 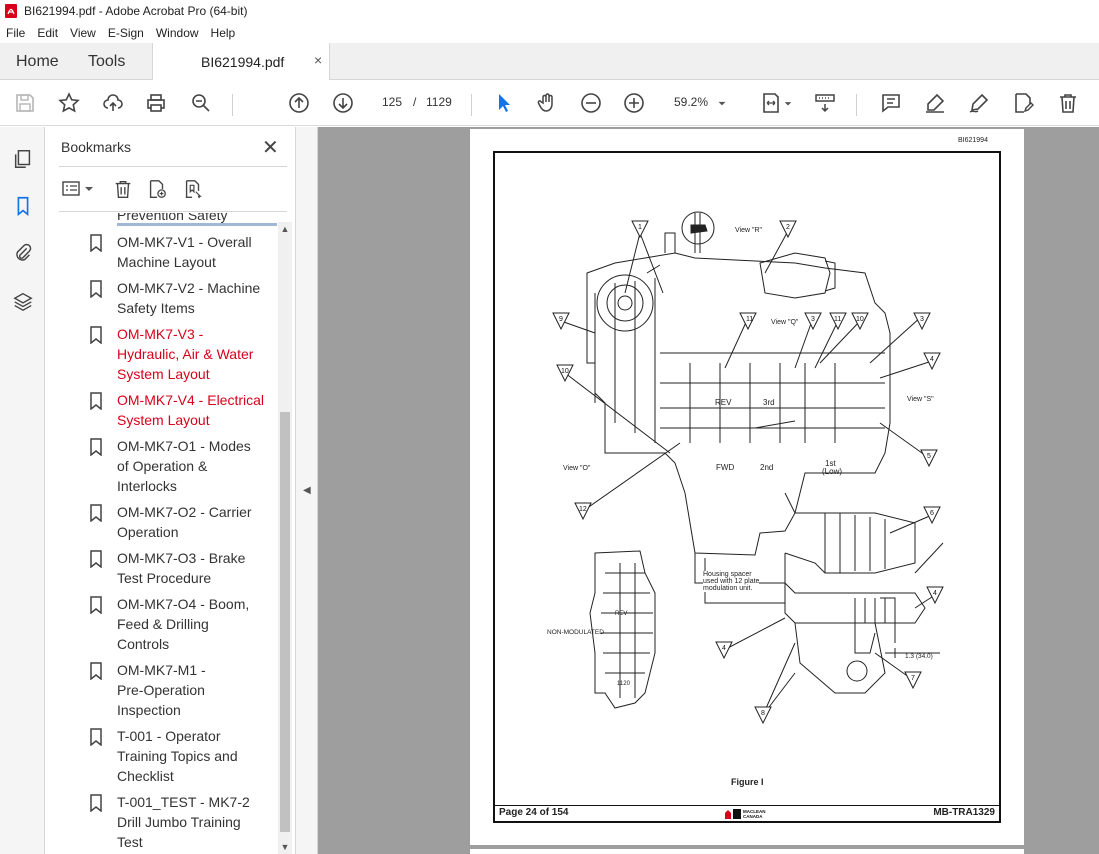 I want to click on bookmark-label-line: Hydraulic, Air & Water, so click(x=185, y=354).